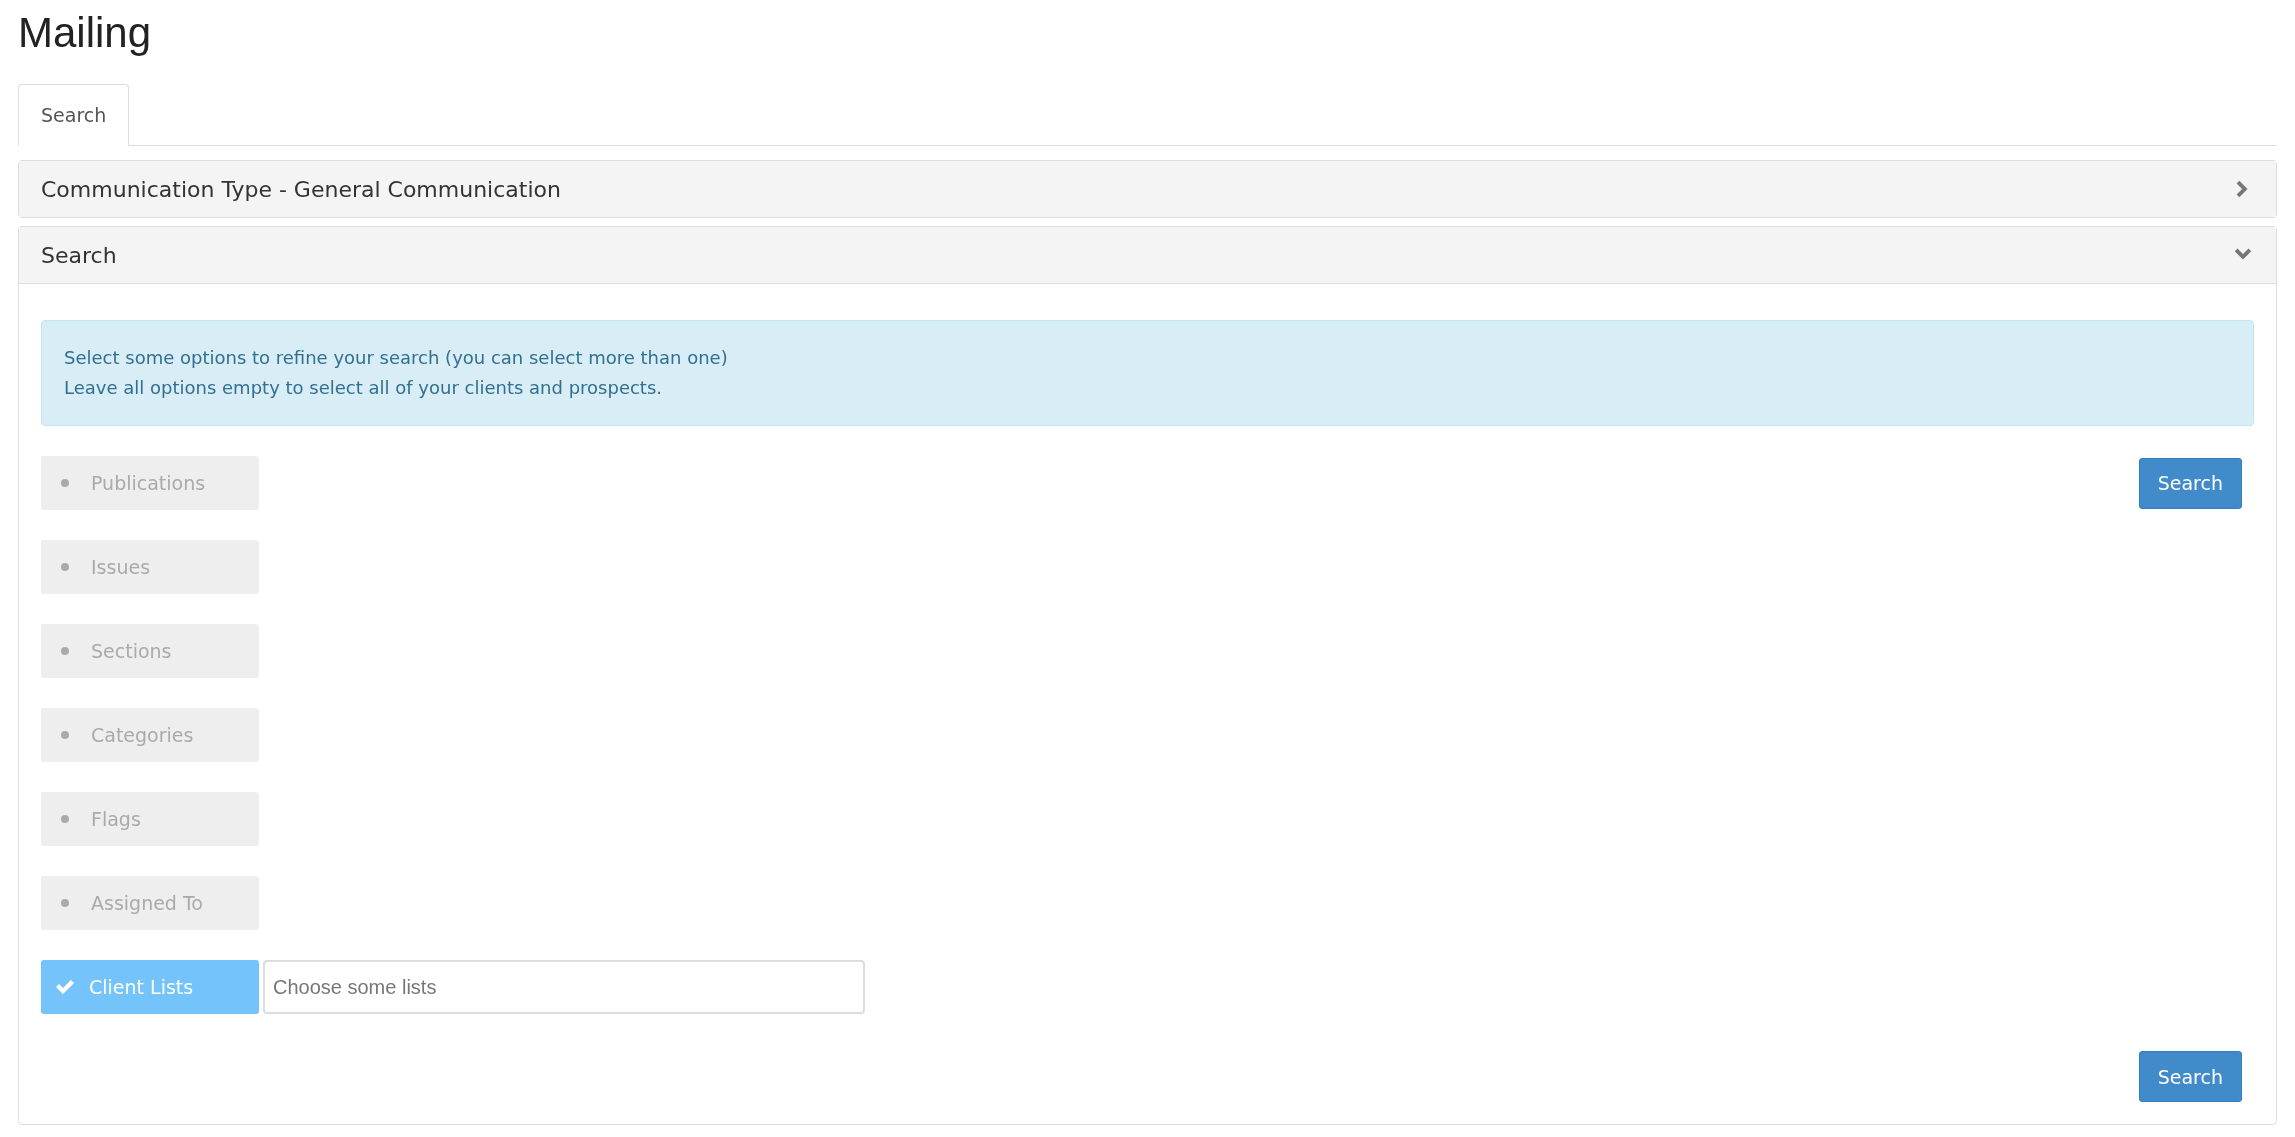 This screenshot has height=1137, width=2295. I want to click on page-title: Mailing, so click(85, 33).